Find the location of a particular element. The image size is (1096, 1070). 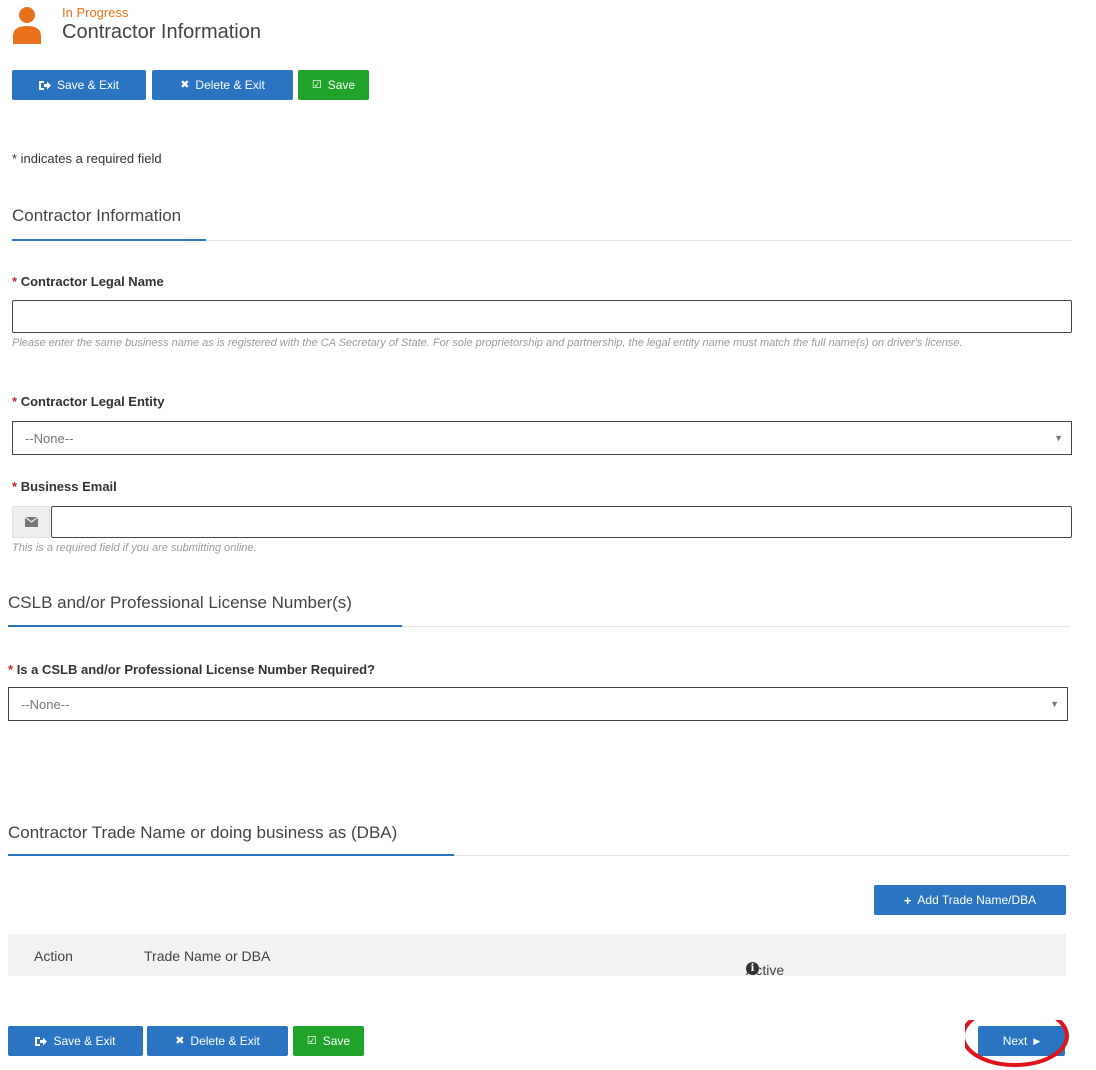

add-trade-name-button: + Add Trade Name/DBA is located at coordinates (970, 900).